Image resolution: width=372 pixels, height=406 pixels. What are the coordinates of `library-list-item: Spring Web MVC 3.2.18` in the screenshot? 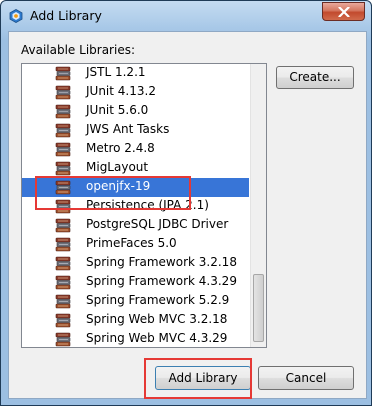 It's located at (135, 320).